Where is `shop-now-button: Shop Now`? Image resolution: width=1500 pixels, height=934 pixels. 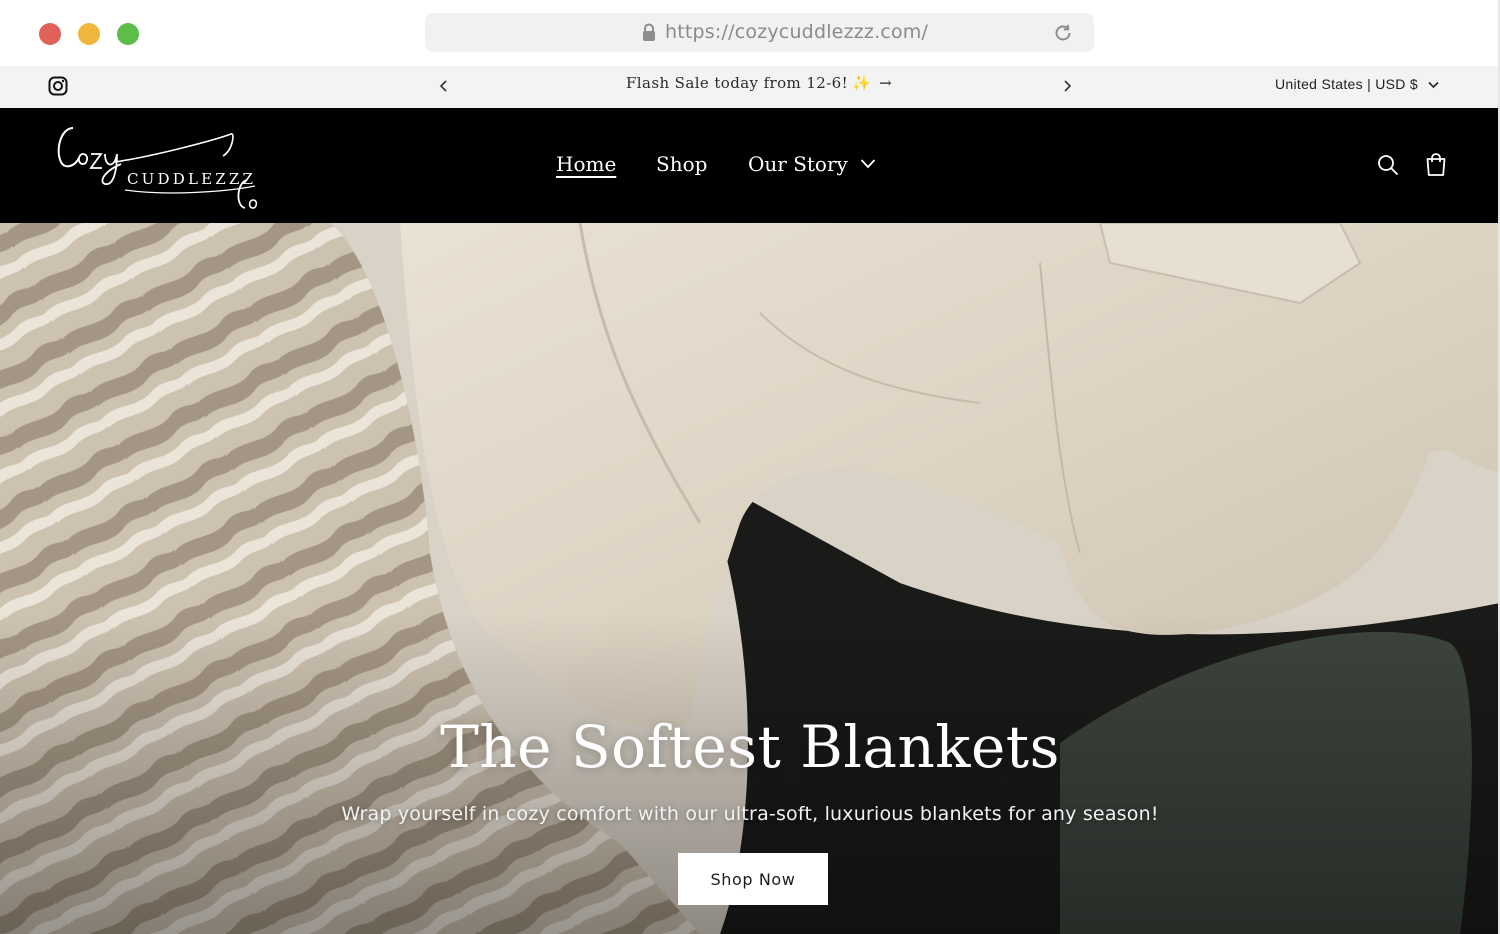 shop-now-button: Shop Now is located at coordinates (753, 879).